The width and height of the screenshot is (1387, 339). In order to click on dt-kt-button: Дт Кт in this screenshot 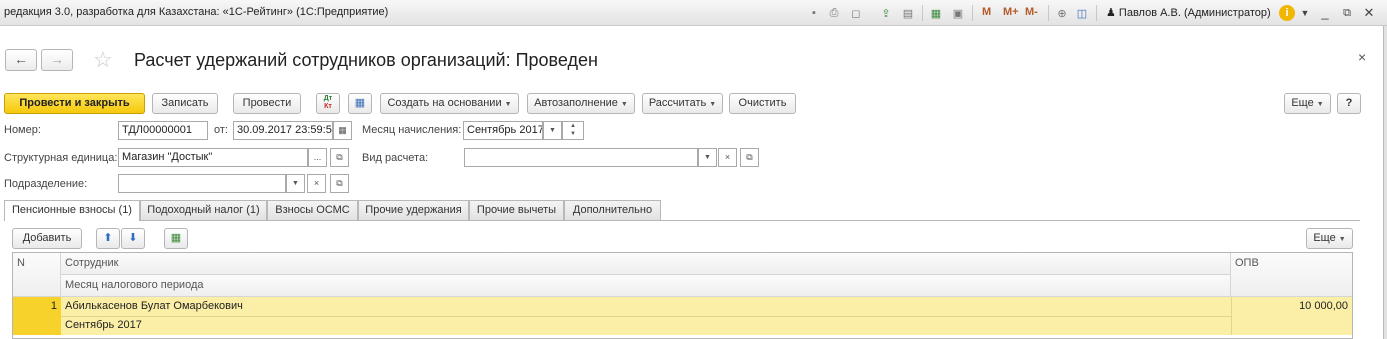, I will do `click(328, 103)`.